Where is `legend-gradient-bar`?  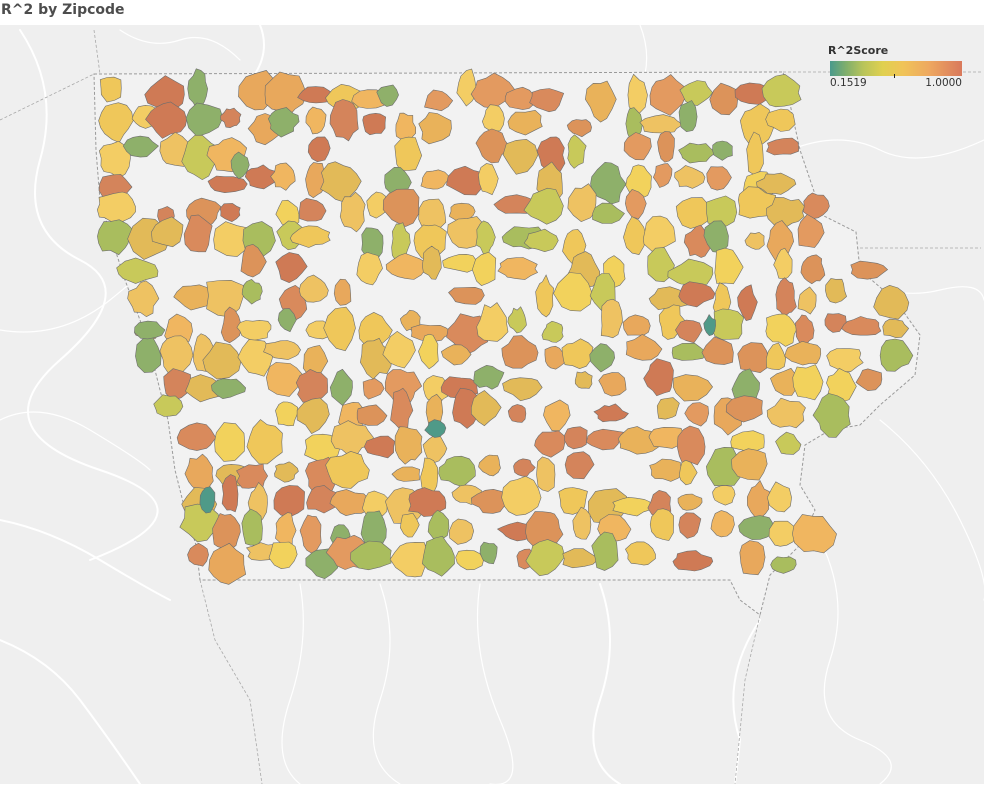
legend-gradient-bar is located at coordinates (896, 68).